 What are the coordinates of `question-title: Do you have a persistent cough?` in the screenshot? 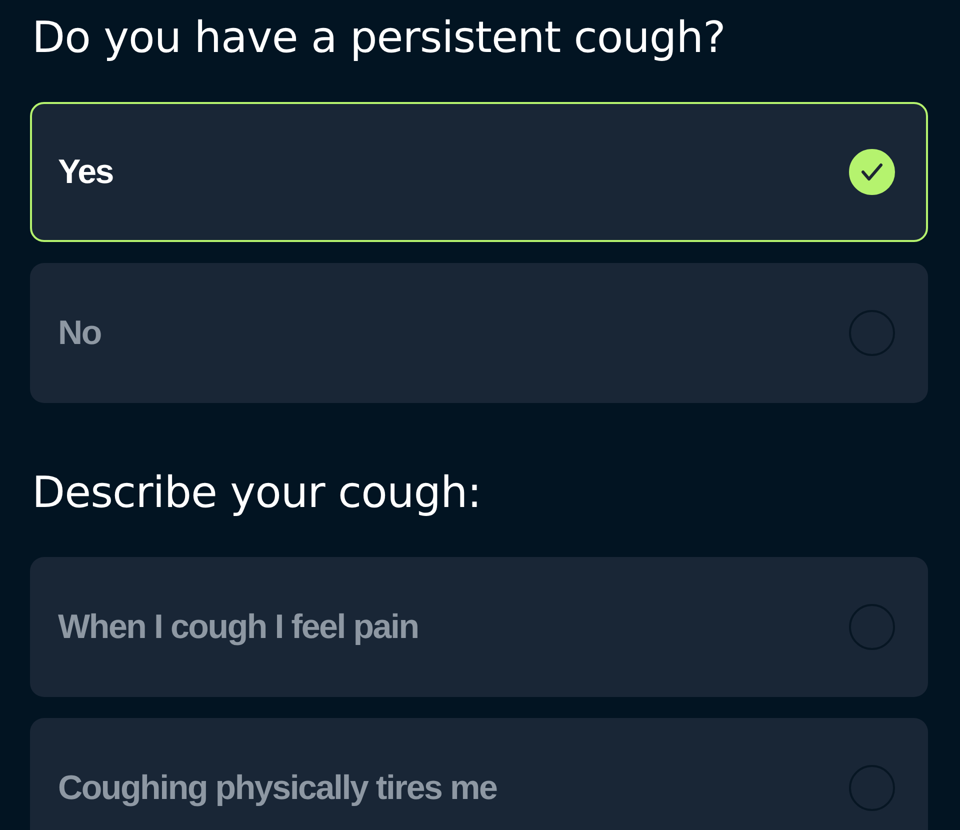 It's located at (379, 38).